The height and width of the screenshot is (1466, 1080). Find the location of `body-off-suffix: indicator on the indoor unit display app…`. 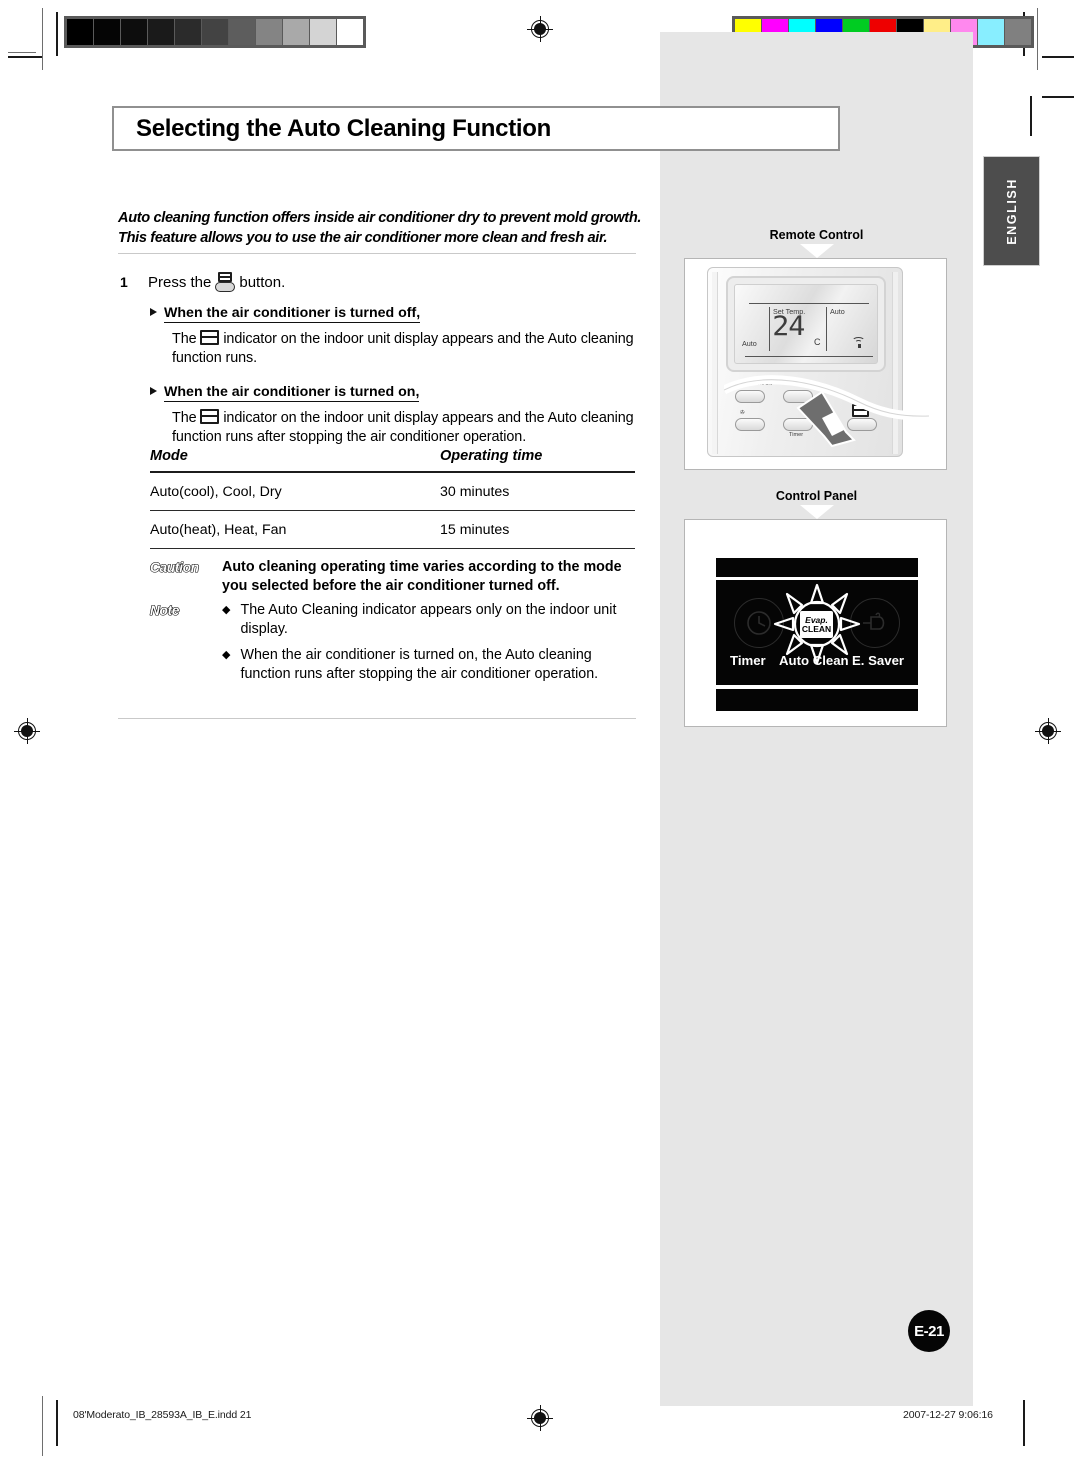

body-off-suffix: indicator on the indoor unit display app… is located at coordinates (403, 348).